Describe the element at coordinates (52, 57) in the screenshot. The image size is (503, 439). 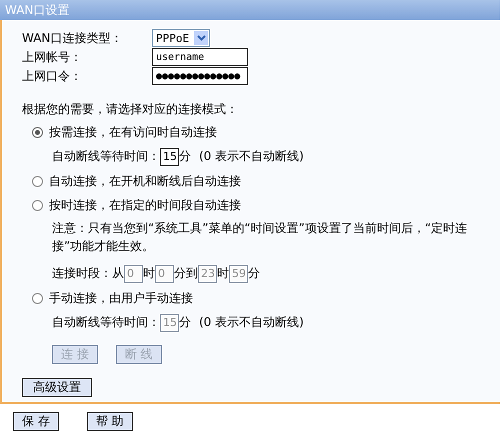
I see `field-label: 上网帐号：` at that location.